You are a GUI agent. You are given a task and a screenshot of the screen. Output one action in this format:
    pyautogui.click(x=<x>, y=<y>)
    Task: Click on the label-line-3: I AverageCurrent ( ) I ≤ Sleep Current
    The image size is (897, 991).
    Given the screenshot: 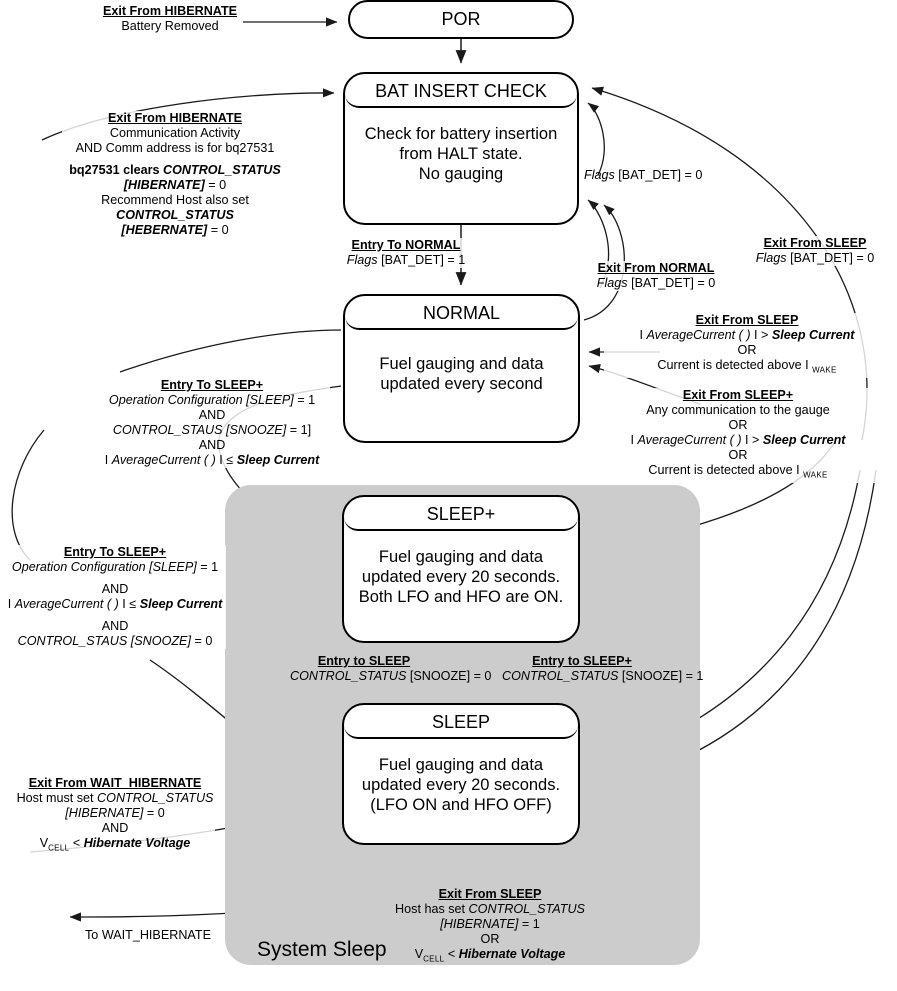 What is the action you would take?
    pyautogui.click(x=115, y=604)
    